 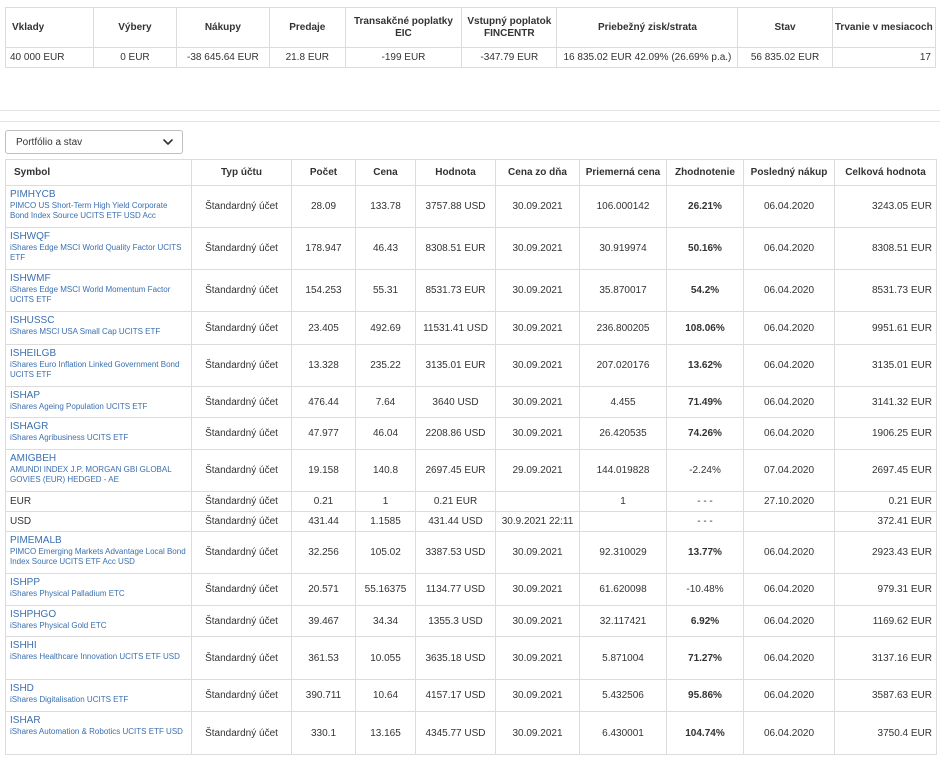 I want to click on symbol-link: ISHHI, so click(x=98, y=646).